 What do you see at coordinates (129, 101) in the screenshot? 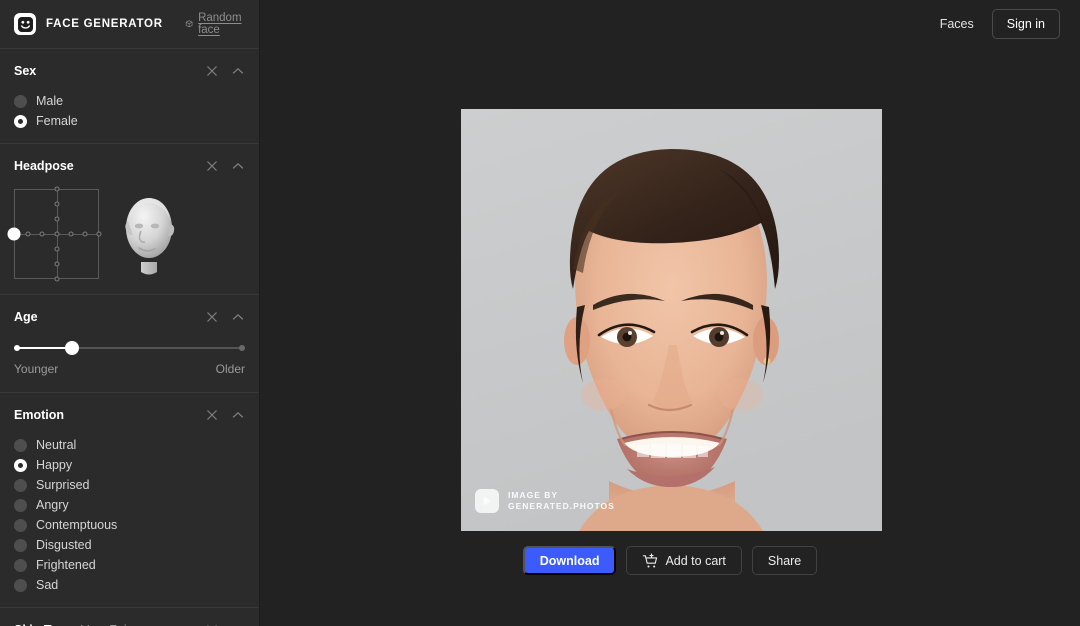
I see `radio-option-male: Male` at bounding box center [129, 101].